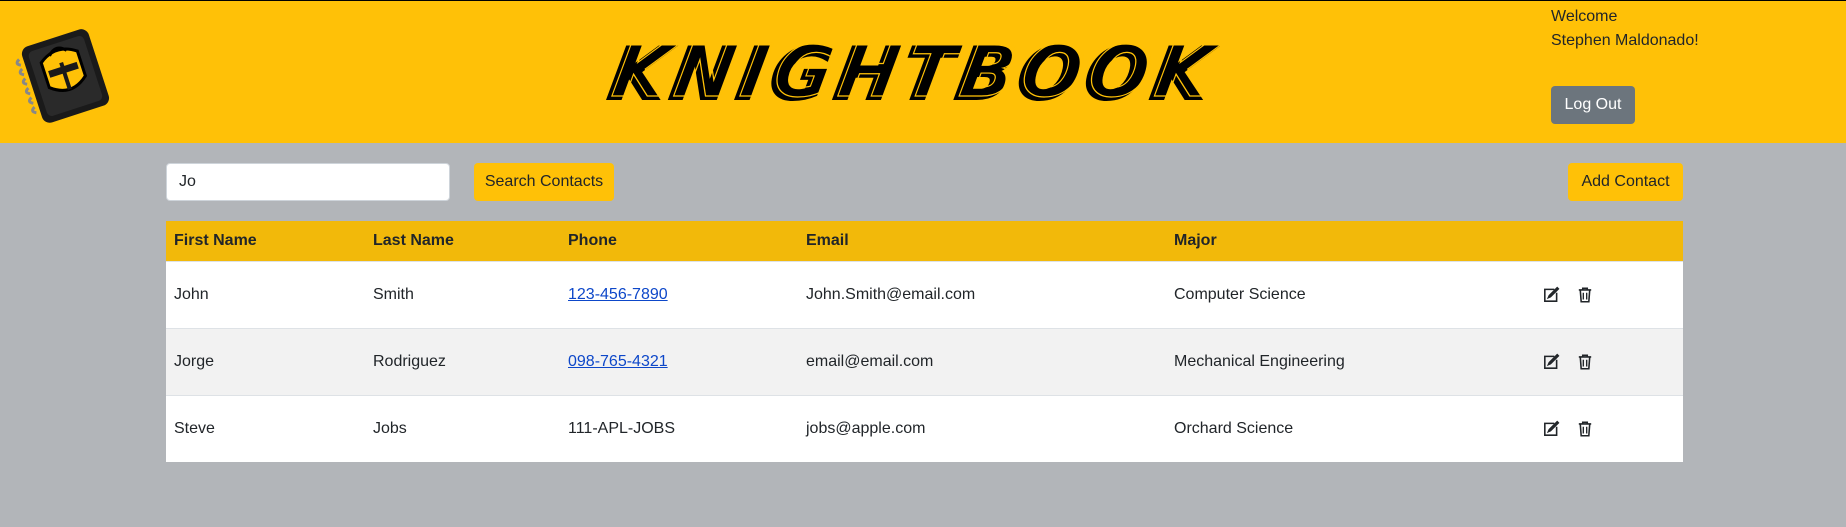 The width and height of the screenshot is (1846, 527). What do you see at coordinates (827, 240) in the screenshot?
I see `column-header-email: Email` at bounding box center [827, 240].